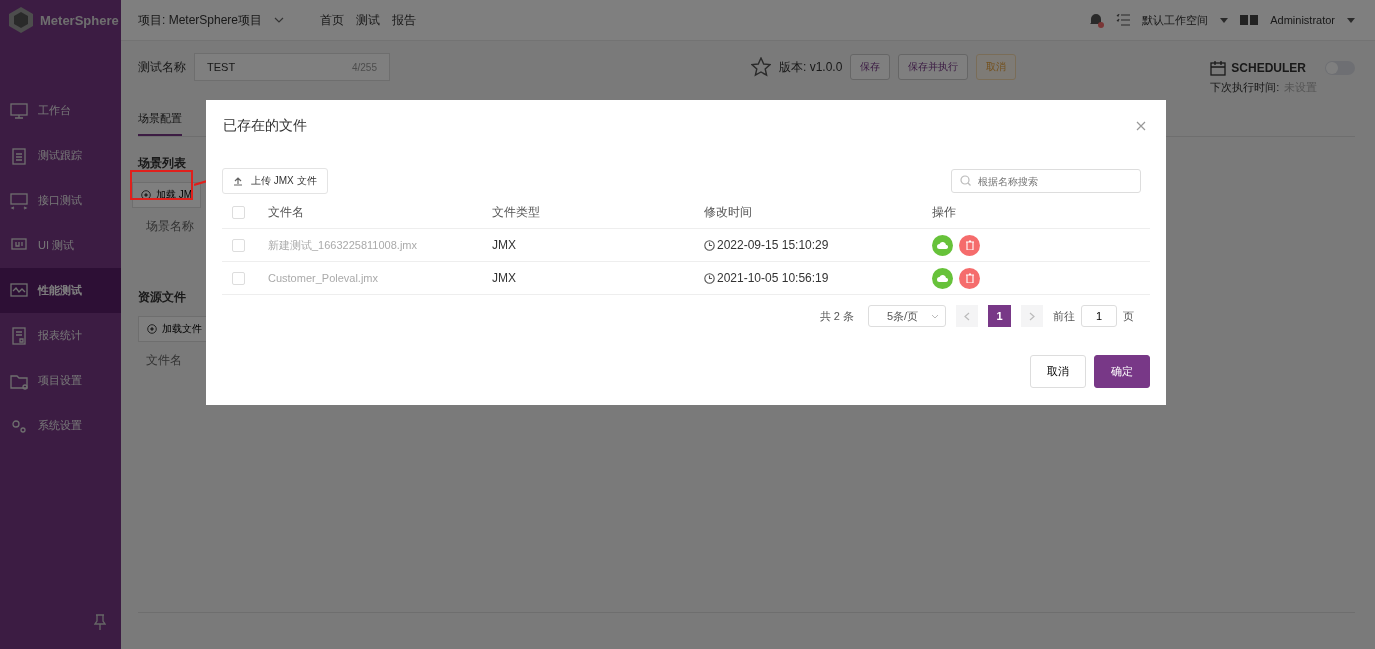 Image resolution: width=1375 pixels, height=649 pixels. What do you see at coordinates (19, 200) in the screenshot?
I see `api-icon` at bounding box center [19, 200].